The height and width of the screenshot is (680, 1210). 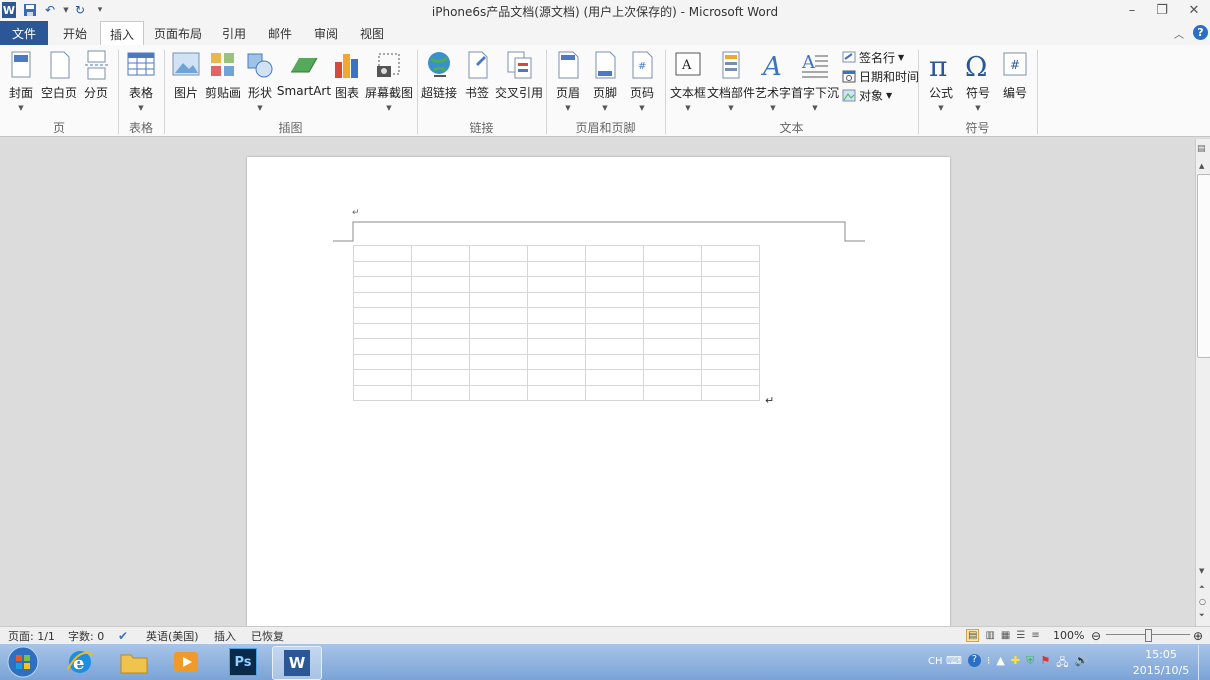 What do you see at coordinates (1062, 663) in the screenshot?
I see `network-icon: 🖧` at bounding box center [1062, 663].